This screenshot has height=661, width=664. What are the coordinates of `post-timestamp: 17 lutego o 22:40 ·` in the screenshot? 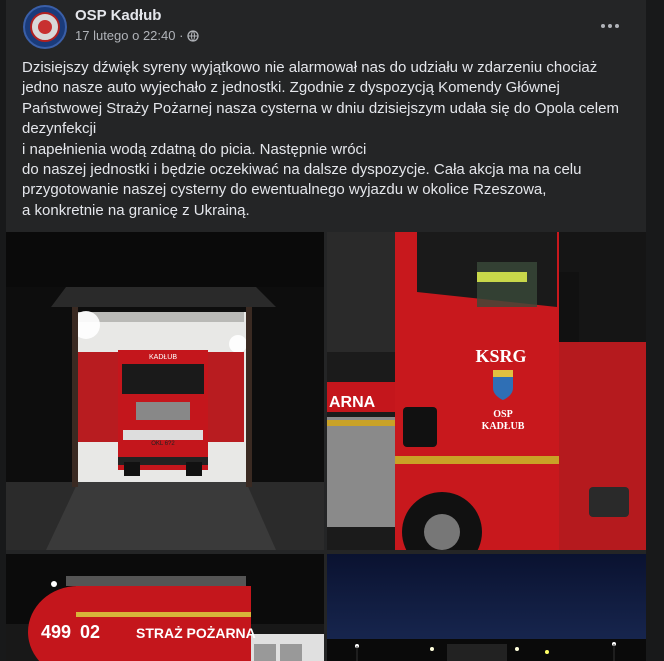 It's located at (137, 35).